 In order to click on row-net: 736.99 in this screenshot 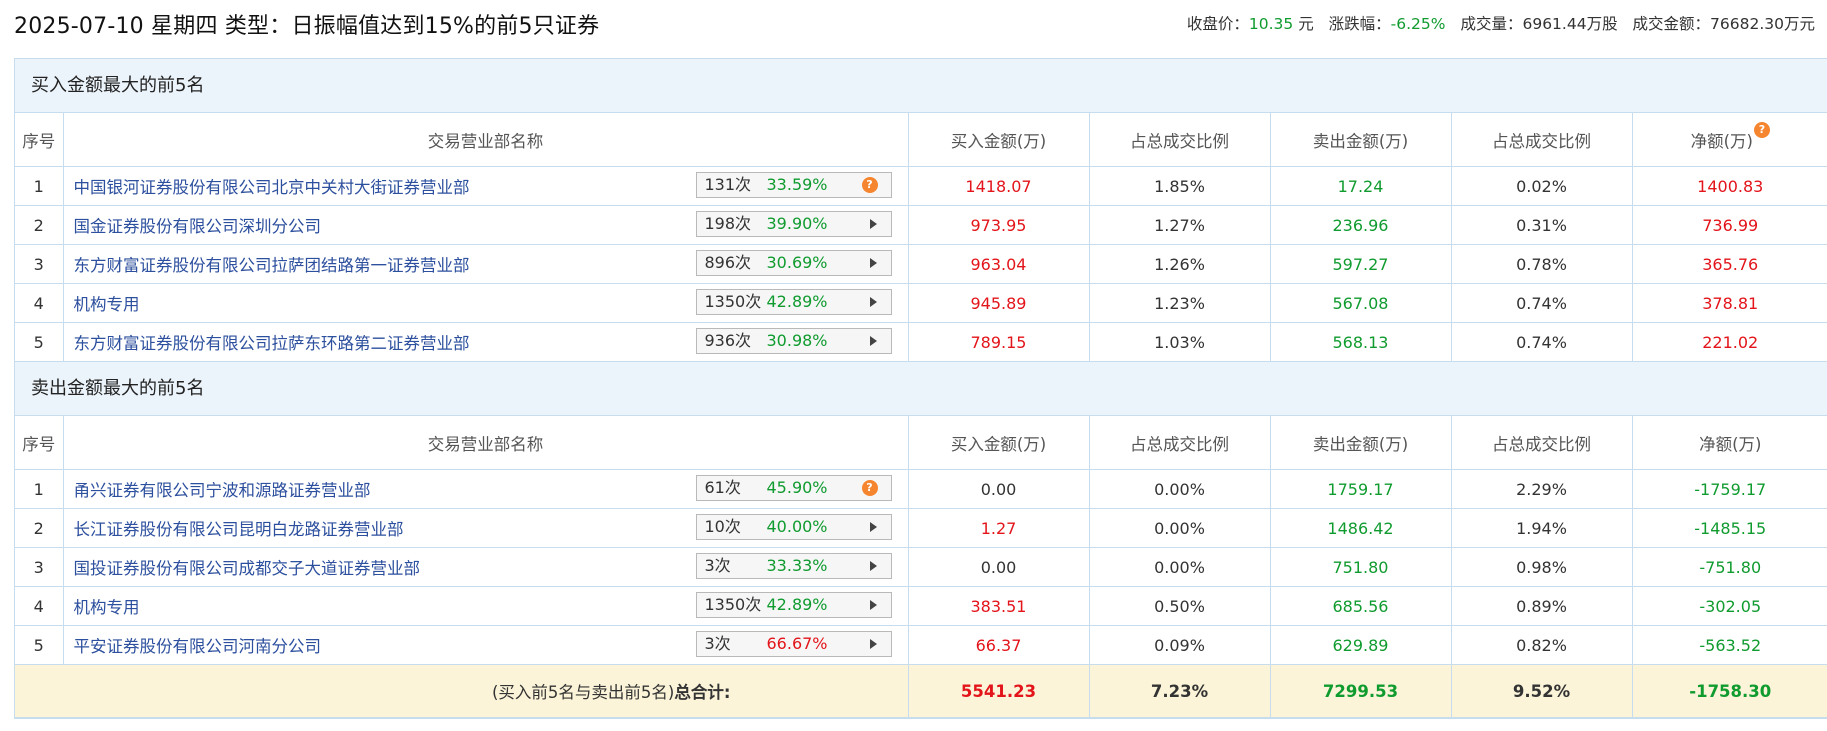, I will do `click(1729, 225)`.